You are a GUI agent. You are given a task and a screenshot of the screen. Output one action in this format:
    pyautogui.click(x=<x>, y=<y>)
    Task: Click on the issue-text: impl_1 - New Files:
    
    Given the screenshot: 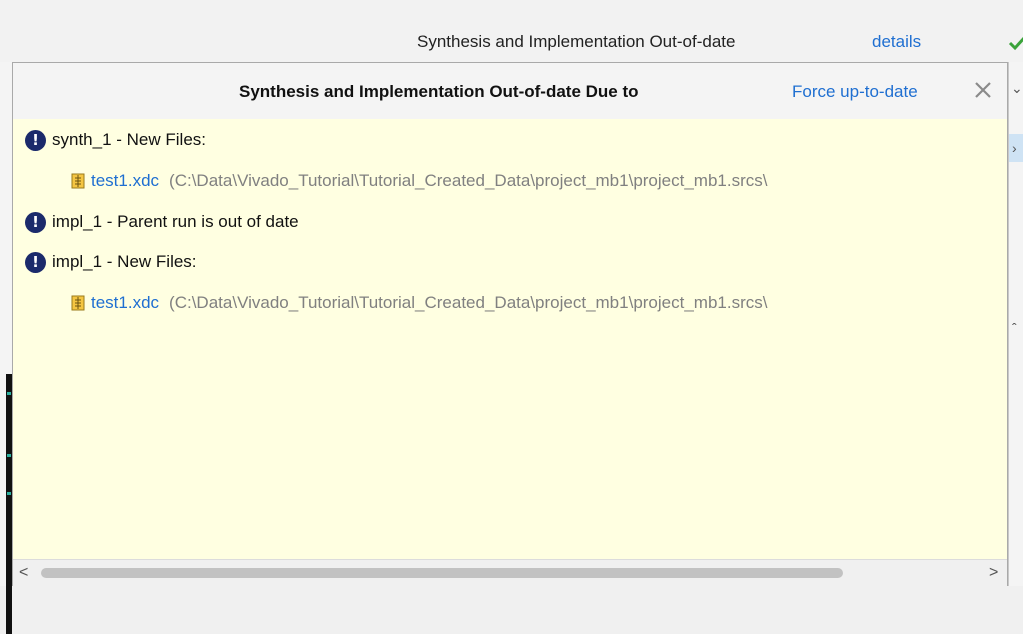 What is the action you would take?
    pyautogui.click(x=124, y=261)
    